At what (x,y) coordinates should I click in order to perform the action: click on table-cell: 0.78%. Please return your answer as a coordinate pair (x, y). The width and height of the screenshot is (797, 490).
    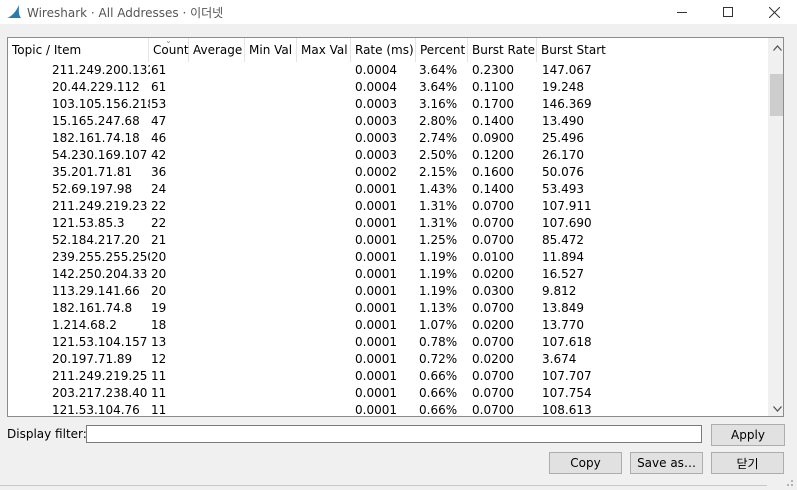
    Looking at the image, I should click on (438, 342).